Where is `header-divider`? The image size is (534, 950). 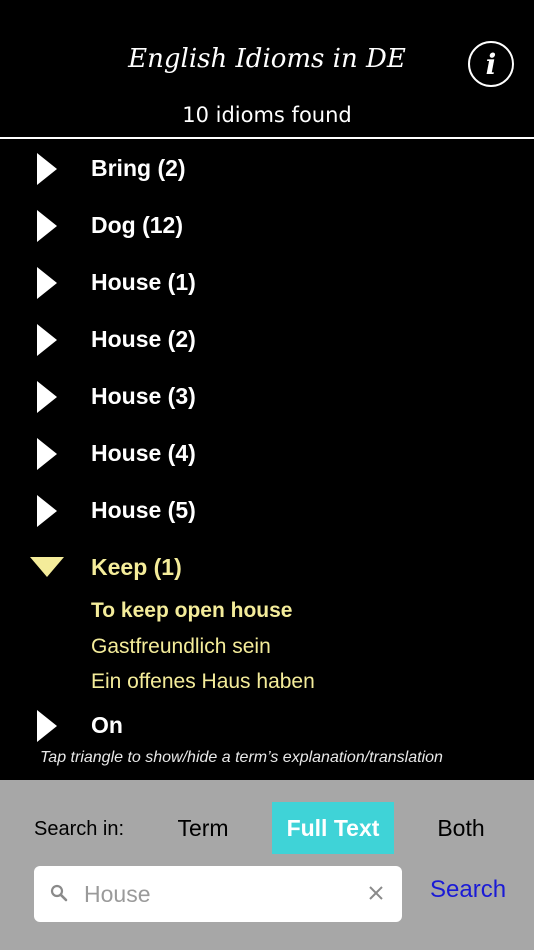 header-divider is located at coordinates (267, 138).